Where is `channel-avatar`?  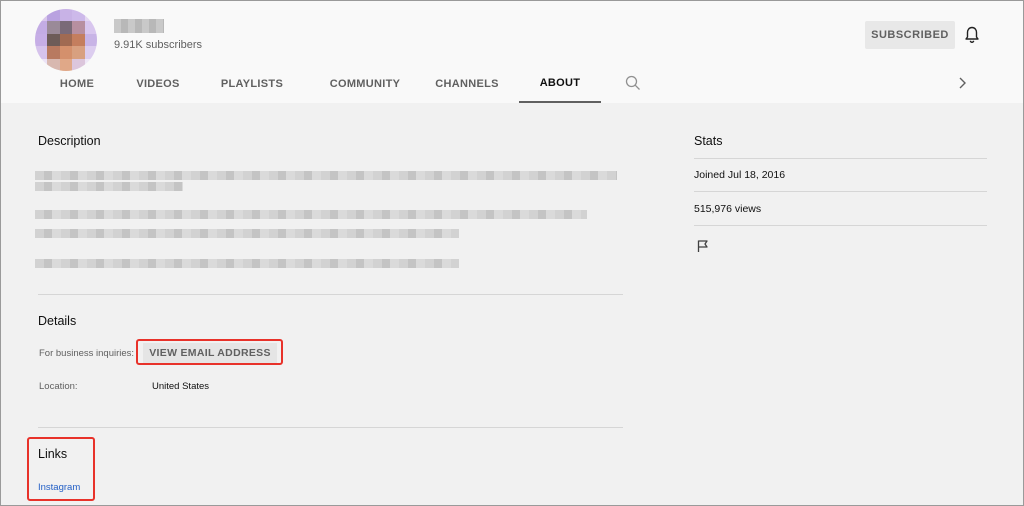
channel-avatar is located at coordinates (66, 40).